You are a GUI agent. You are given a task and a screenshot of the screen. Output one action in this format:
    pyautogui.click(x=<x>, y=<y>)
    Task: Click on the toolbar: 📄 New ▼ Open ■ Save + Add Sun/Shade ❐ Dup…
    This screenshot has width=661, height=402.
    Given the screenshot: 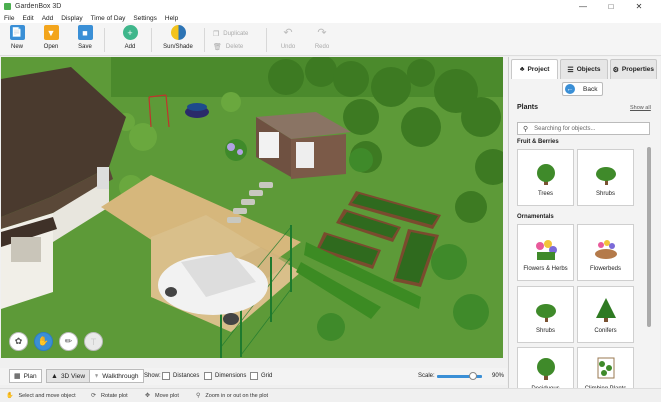 What is the action you would take?
    pyautogui.click(x=330, y=39)
    